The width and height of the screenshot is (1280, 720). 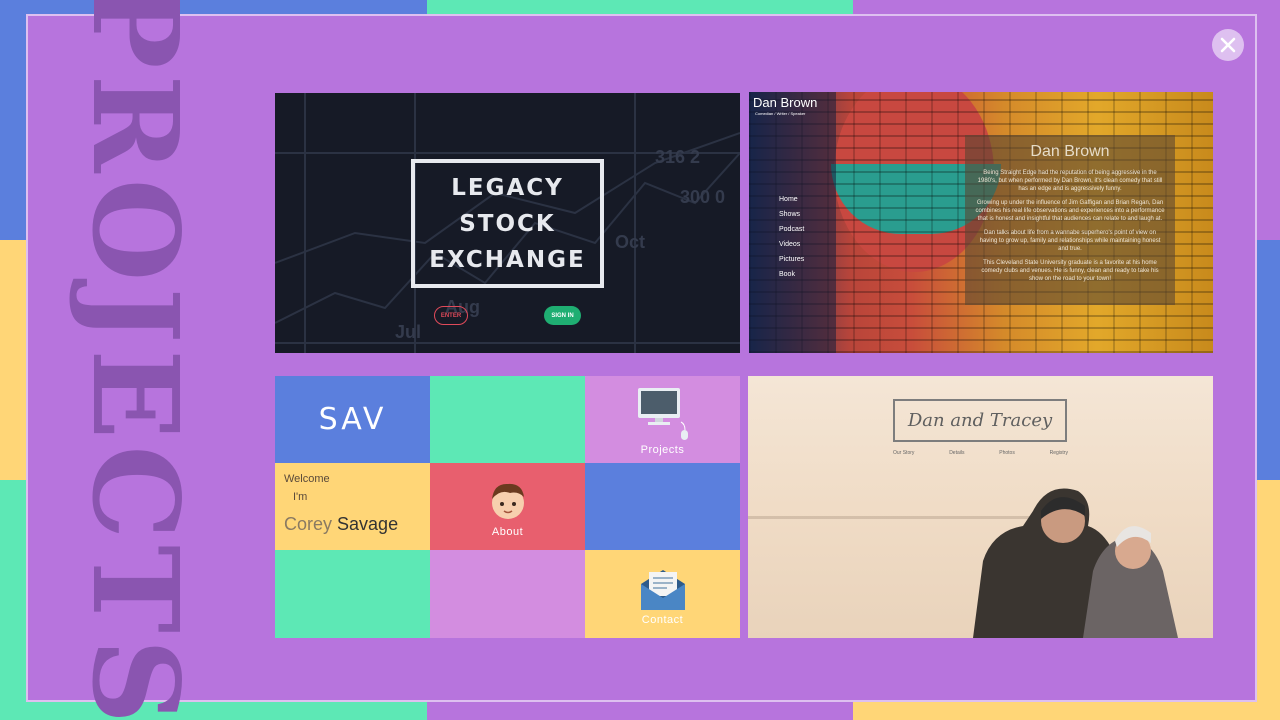 What do you see at coordinates (791, 214) in the screenshot?
I see `nav-item-shows: Shows` at bounding box center [791, 214].